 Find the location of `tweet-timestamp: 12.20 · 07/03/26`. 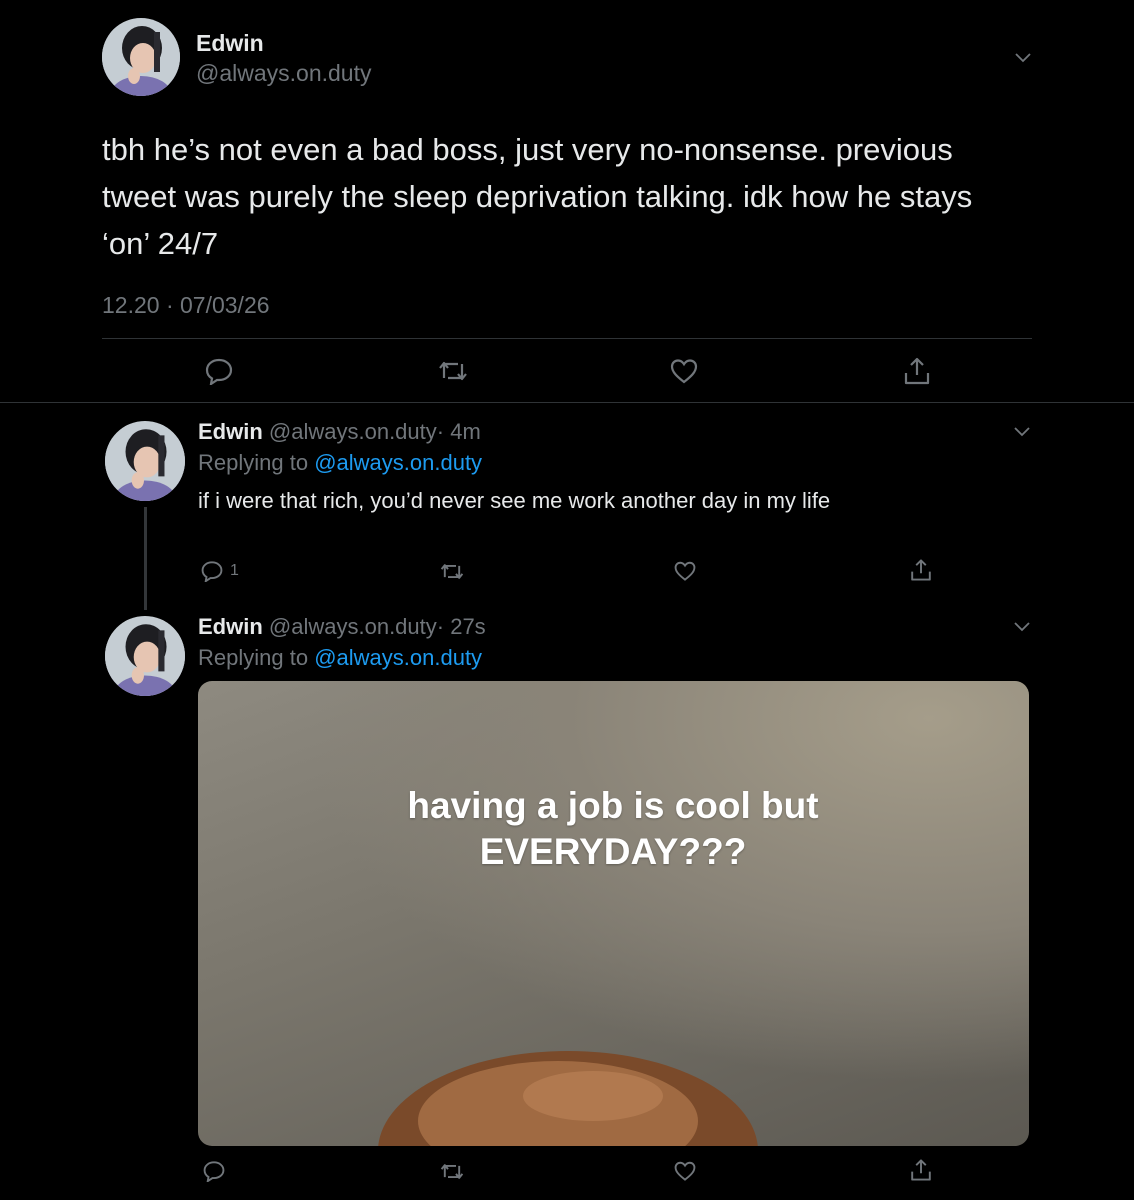

tweet-timestamp: 12.20 · 07/03/26 is located at coordinates (186, 305).